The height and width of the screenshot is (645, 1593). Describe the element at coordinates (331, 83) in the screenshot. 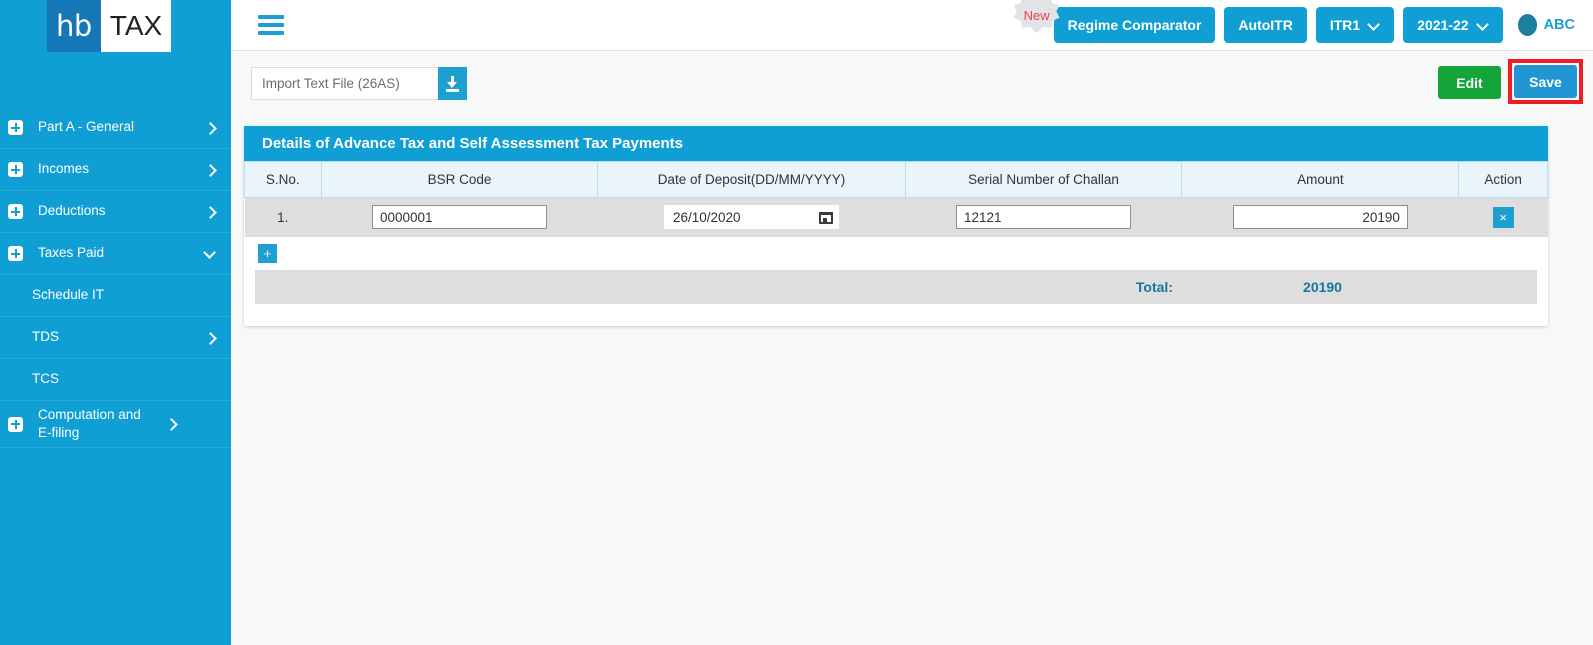

I see `import-text-file-label: Import Text File (26AS)` at that location.